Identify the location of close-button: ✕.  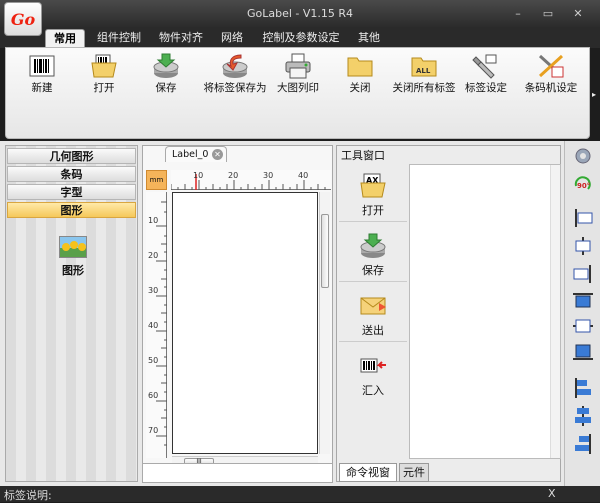
(578, 14).